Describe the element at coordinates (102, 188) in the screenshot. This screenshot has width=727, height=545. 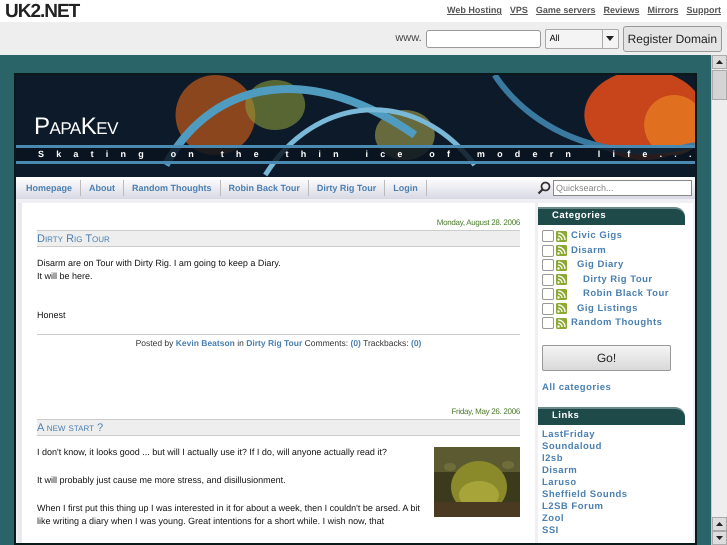
I see `nav-link: About` at that location.